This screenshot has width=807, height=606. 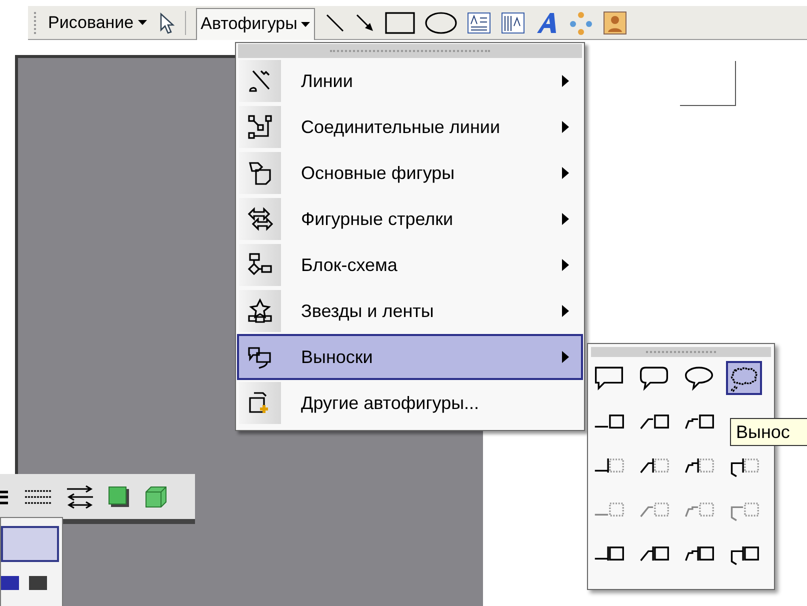 I want to click on panel-option, so click(x=30, y=544).